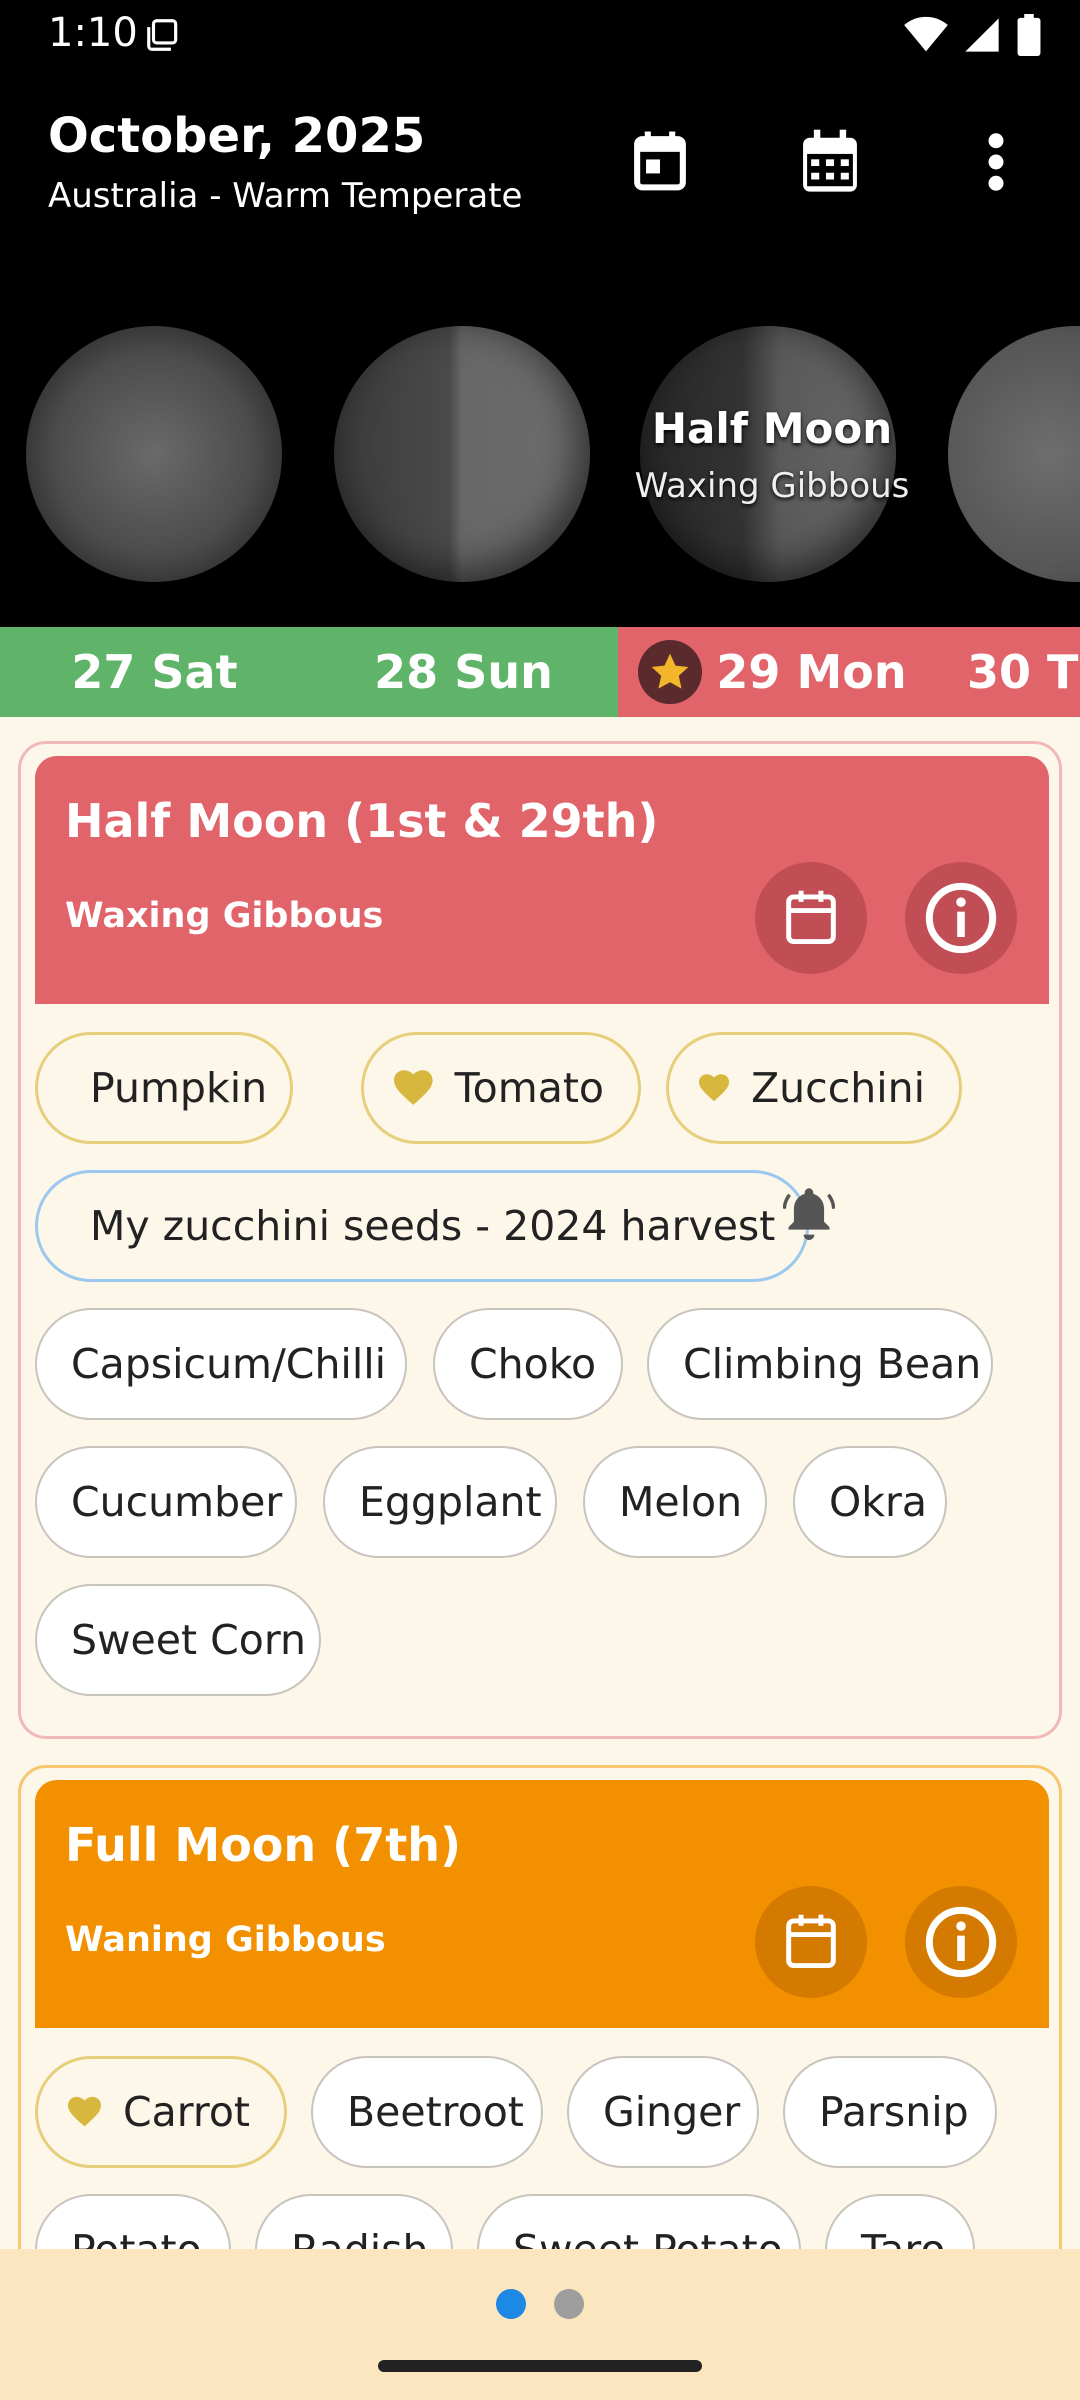 This screenshot has width=1080, height=2400. Describe the element at coordinates (772, 486) in the screenshot. I see `moon-phase-subtitle: Waxing Gibbous` at that location.